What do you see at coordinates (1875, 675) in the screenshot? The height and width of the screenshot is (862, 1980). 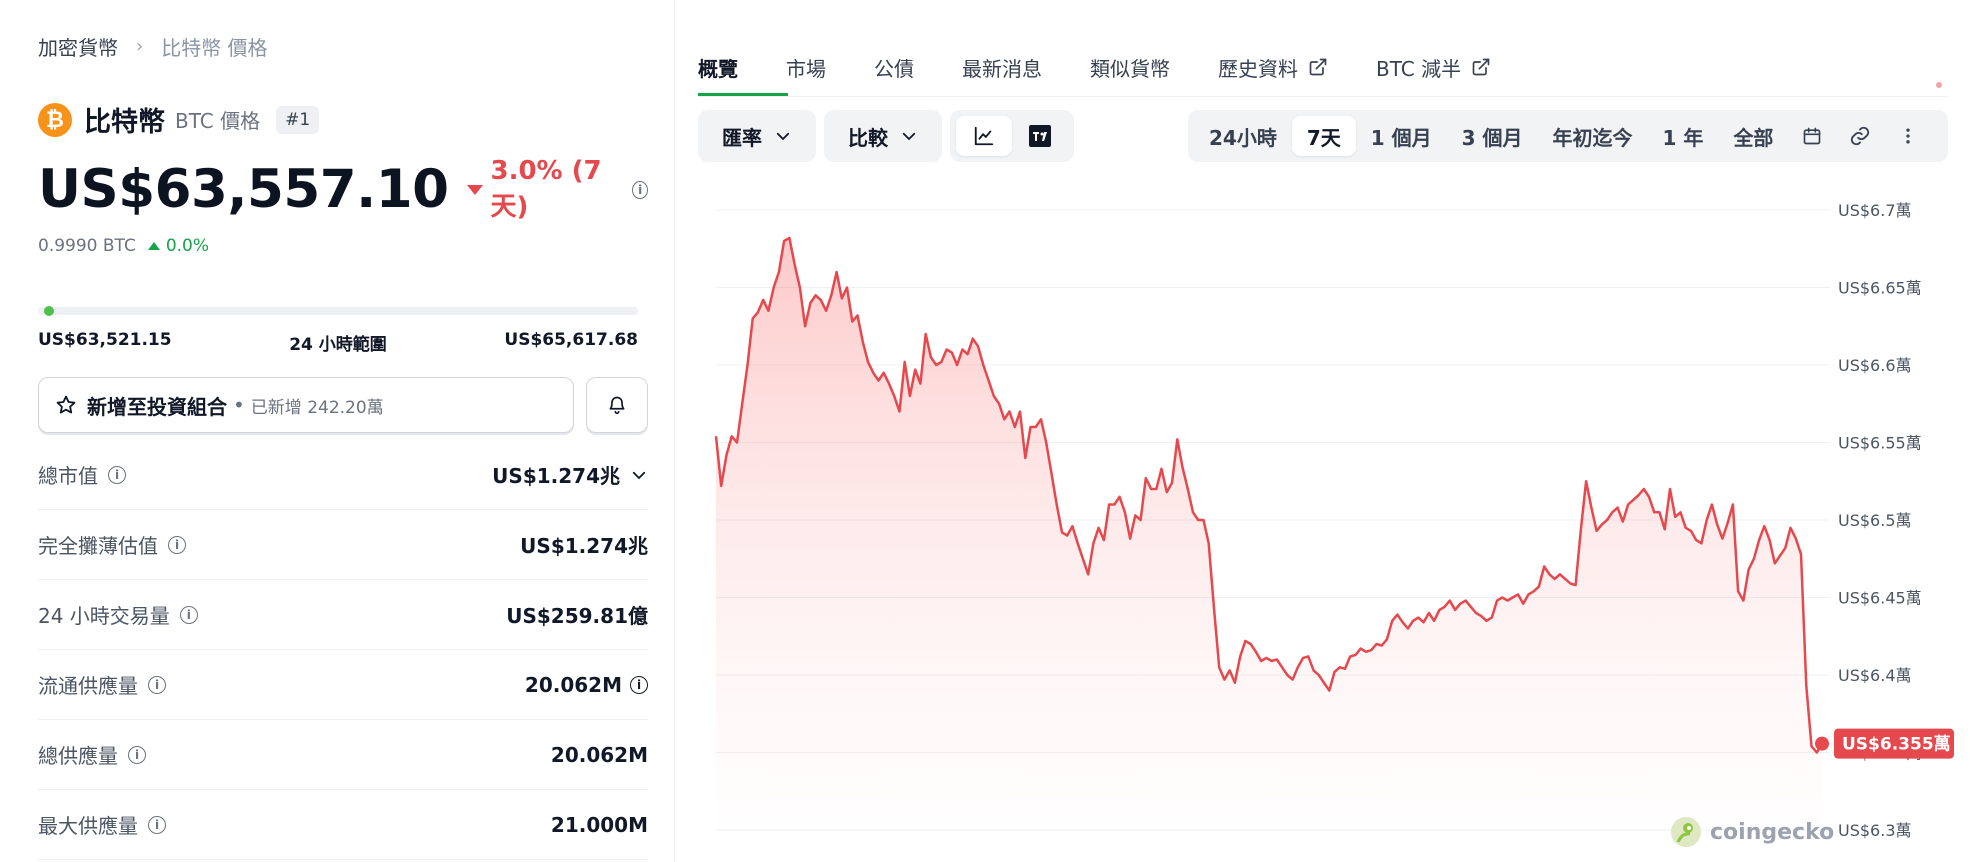 I see `y-tick-label: US$6.4萬` at bounding box center [1875, 675].